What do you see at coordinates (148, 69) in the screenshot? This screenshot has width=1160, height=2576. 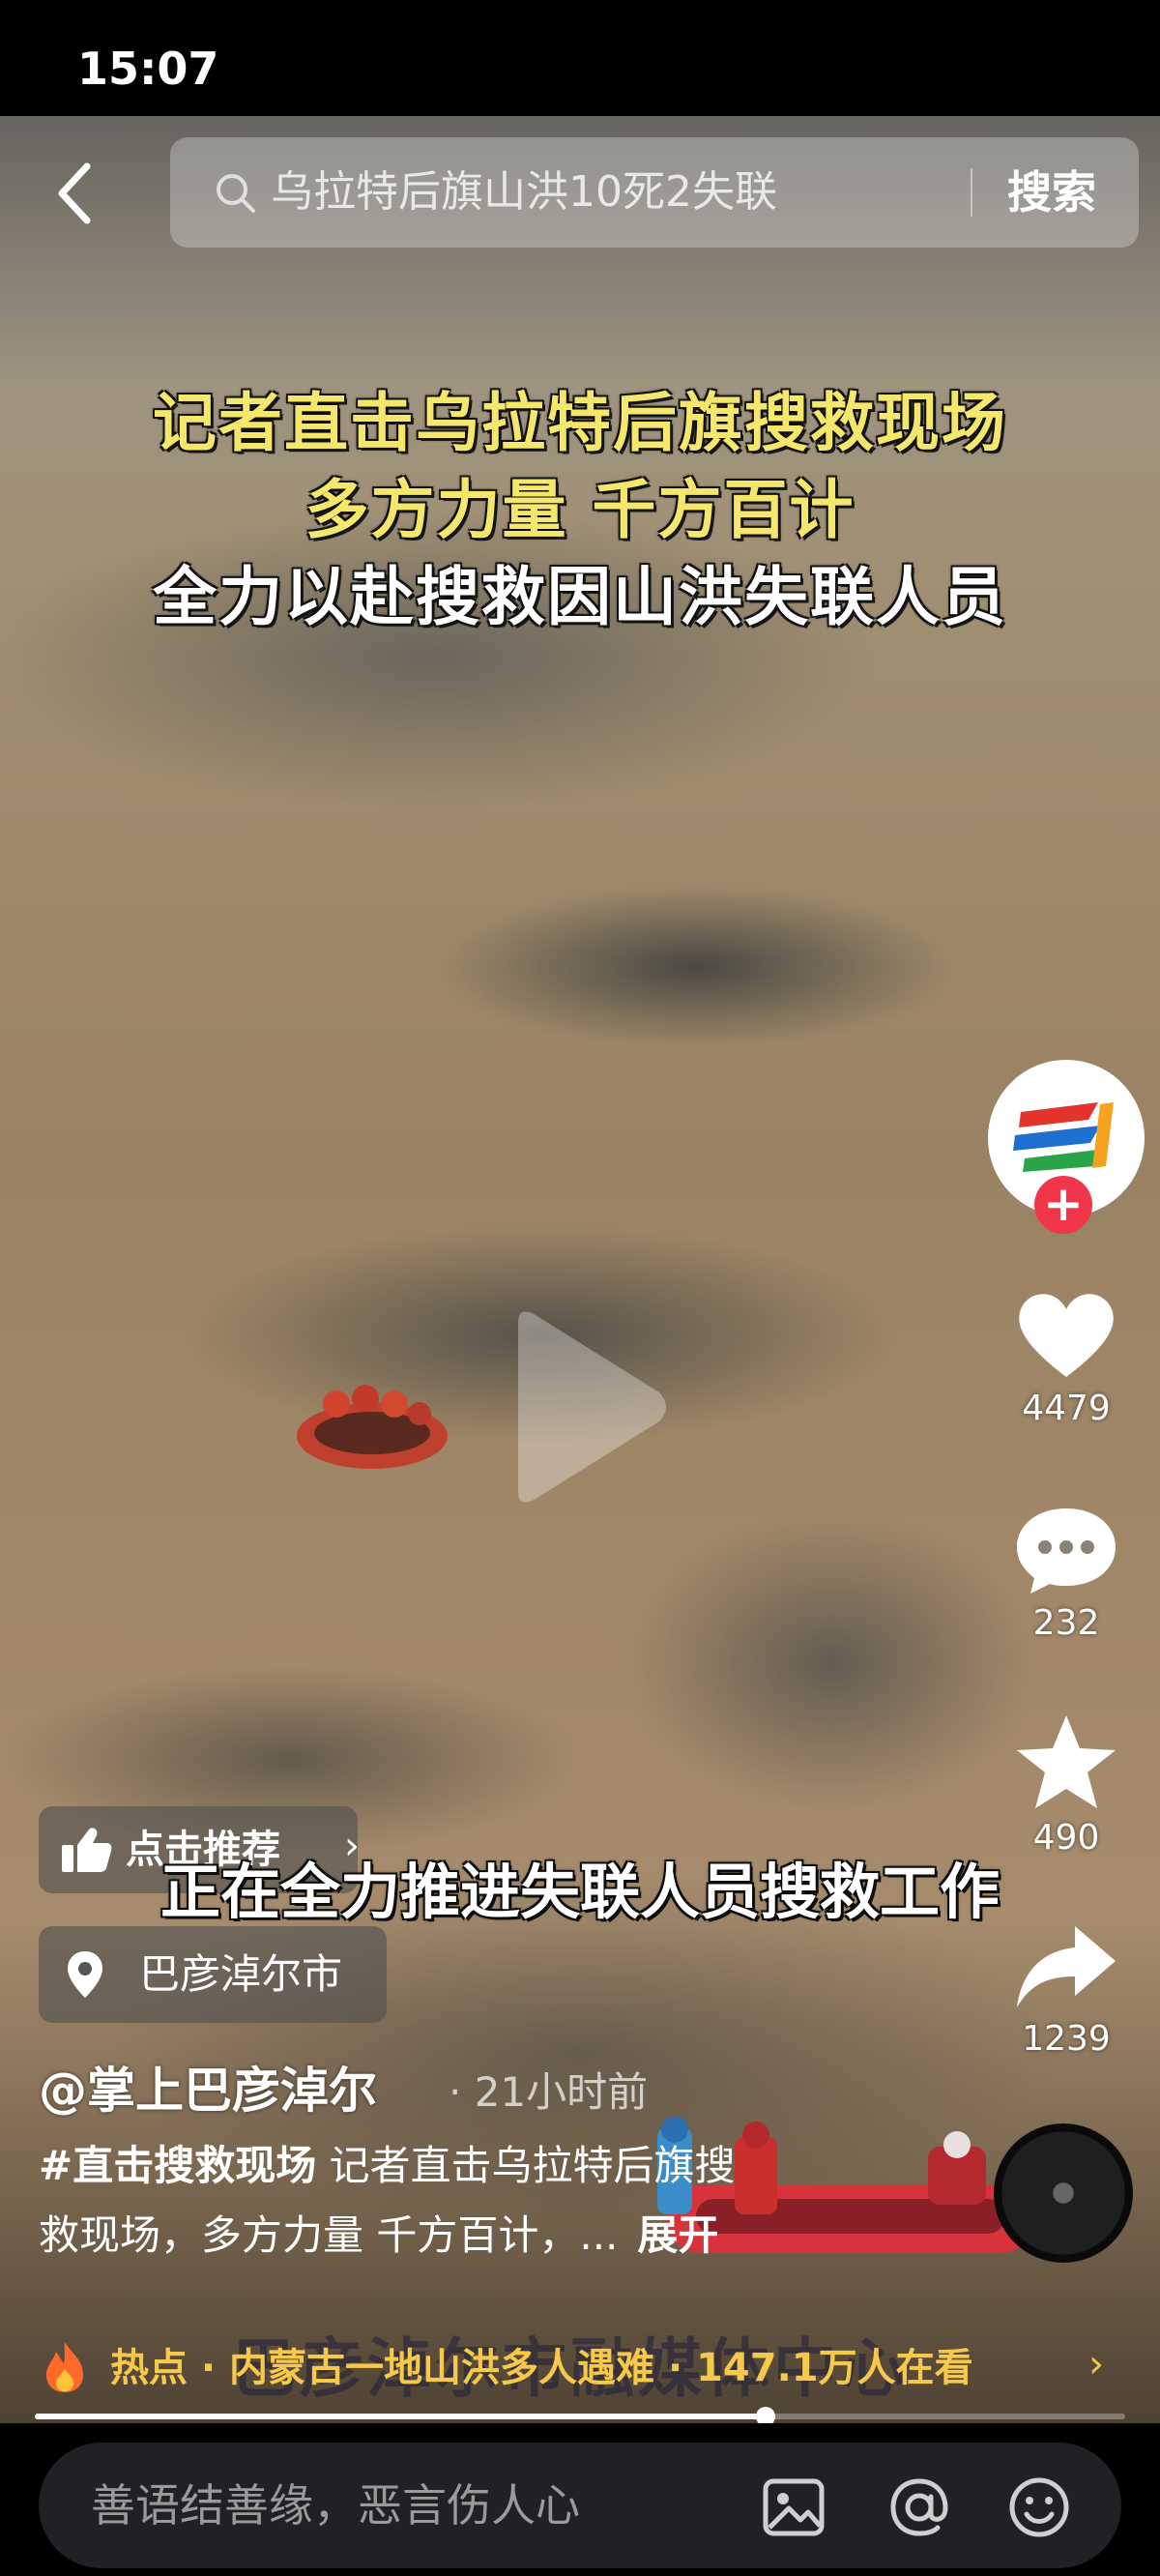 I see `status-time: 15:07` at bounding box center [148, 69].